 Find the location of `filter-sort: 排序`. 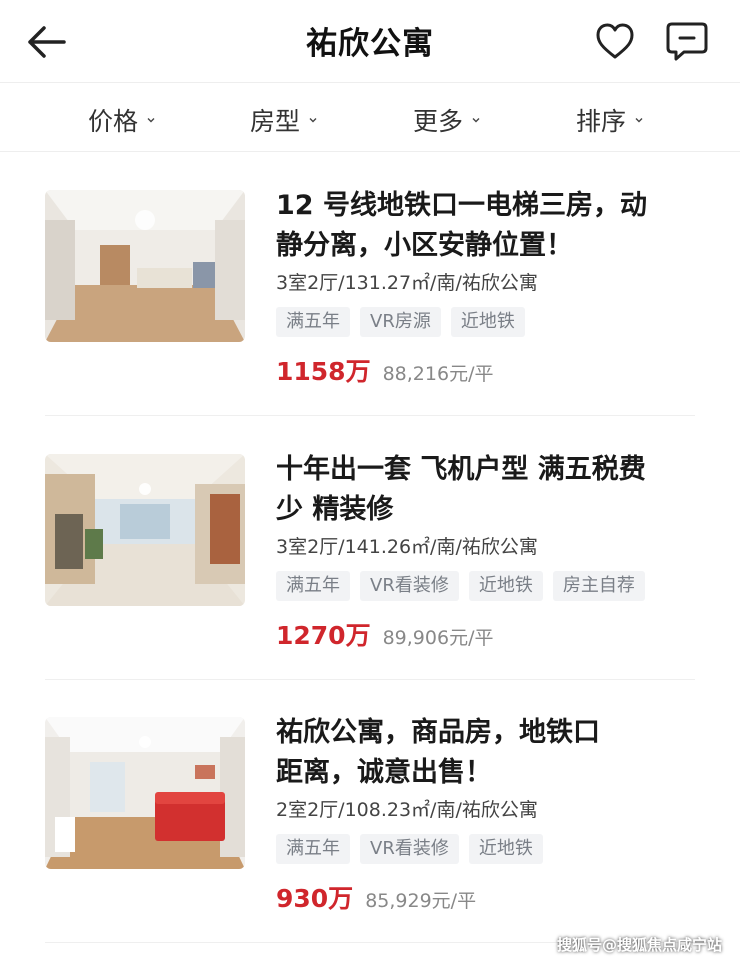

filter-sort: 排序 is located at coordinates (609, 120).